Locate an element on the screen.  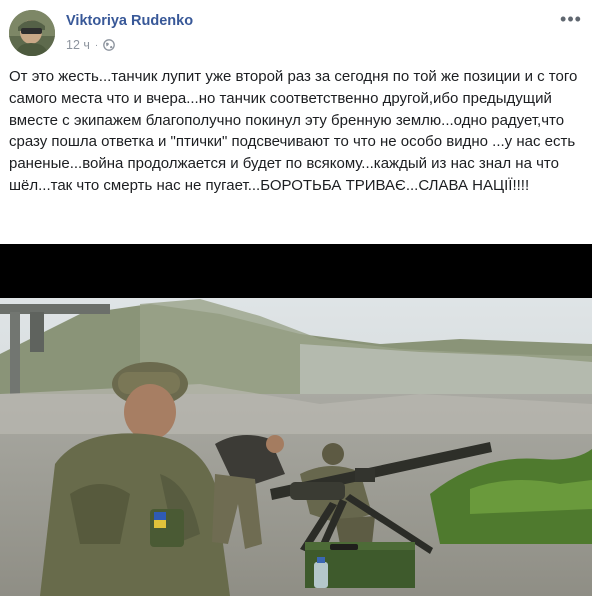
avatar-image is located at coordinates (32, 33).